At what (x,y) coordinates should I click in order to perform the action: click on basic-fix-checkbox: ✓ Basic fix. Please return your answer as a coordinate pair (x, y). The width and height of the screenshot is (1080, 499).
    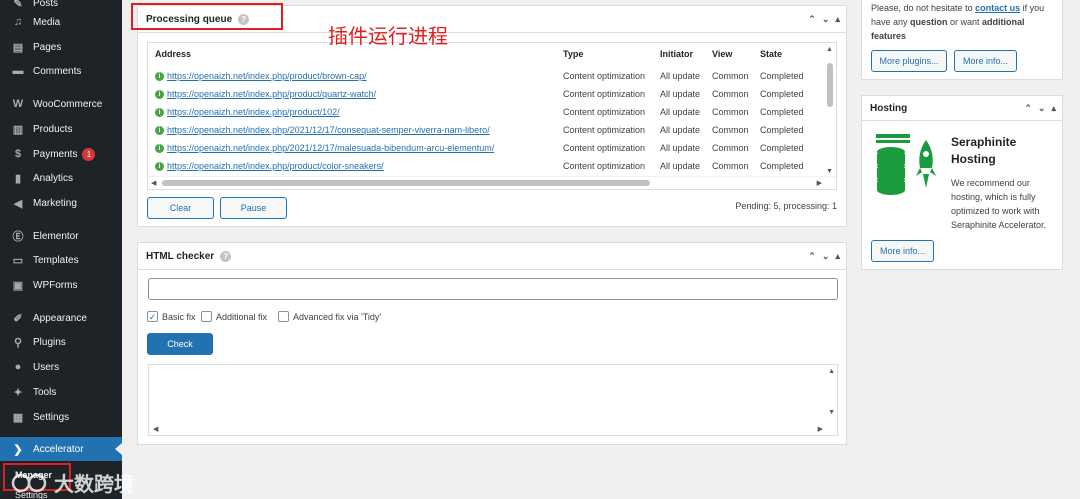
    Looking at the image, I should click on (171, 316).